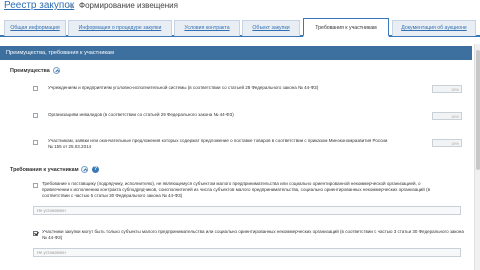 The height and width of the screenshot is (270, 480). I want to click on advantage-percent-disabled-orgs: 15%, so click(447, 116).